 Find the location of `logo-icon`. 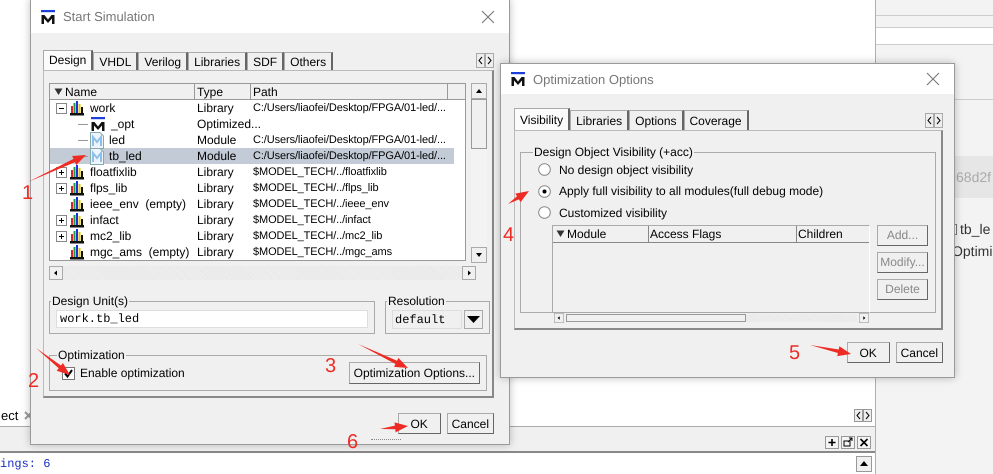

logo-icon is located at coordinates (518, 79).